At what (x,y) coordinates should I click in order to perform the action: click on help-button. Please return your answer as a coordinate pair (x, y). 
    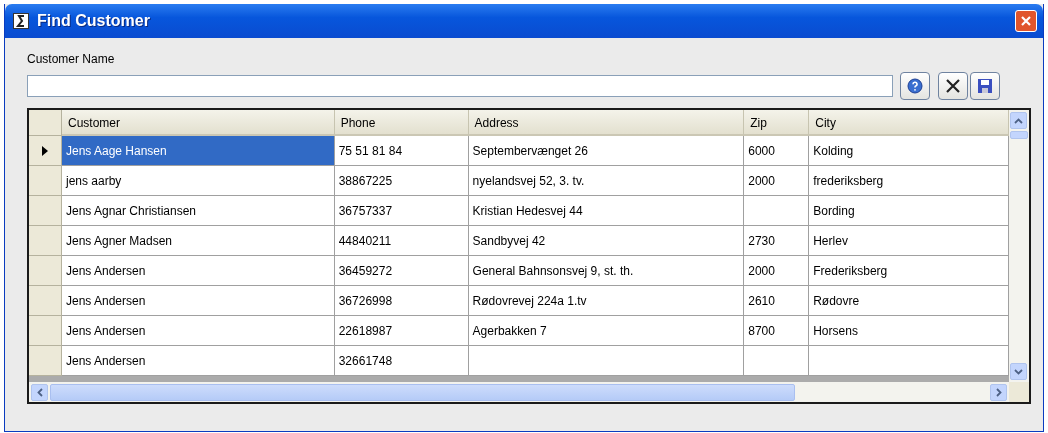
    Looking at the image, I should click on (915, 86).